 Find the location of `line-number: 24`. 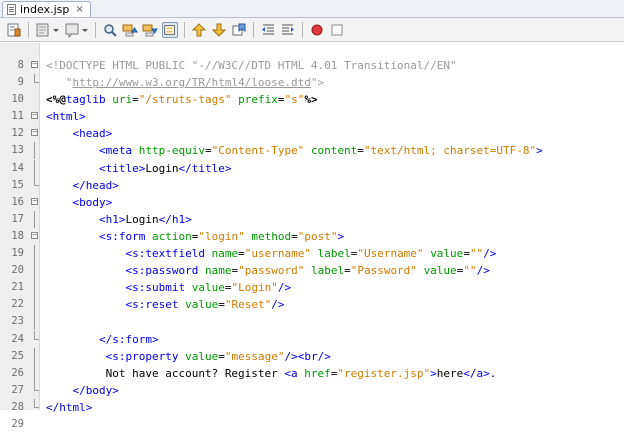

line-number: 24 is located at coordinates (17, 338).